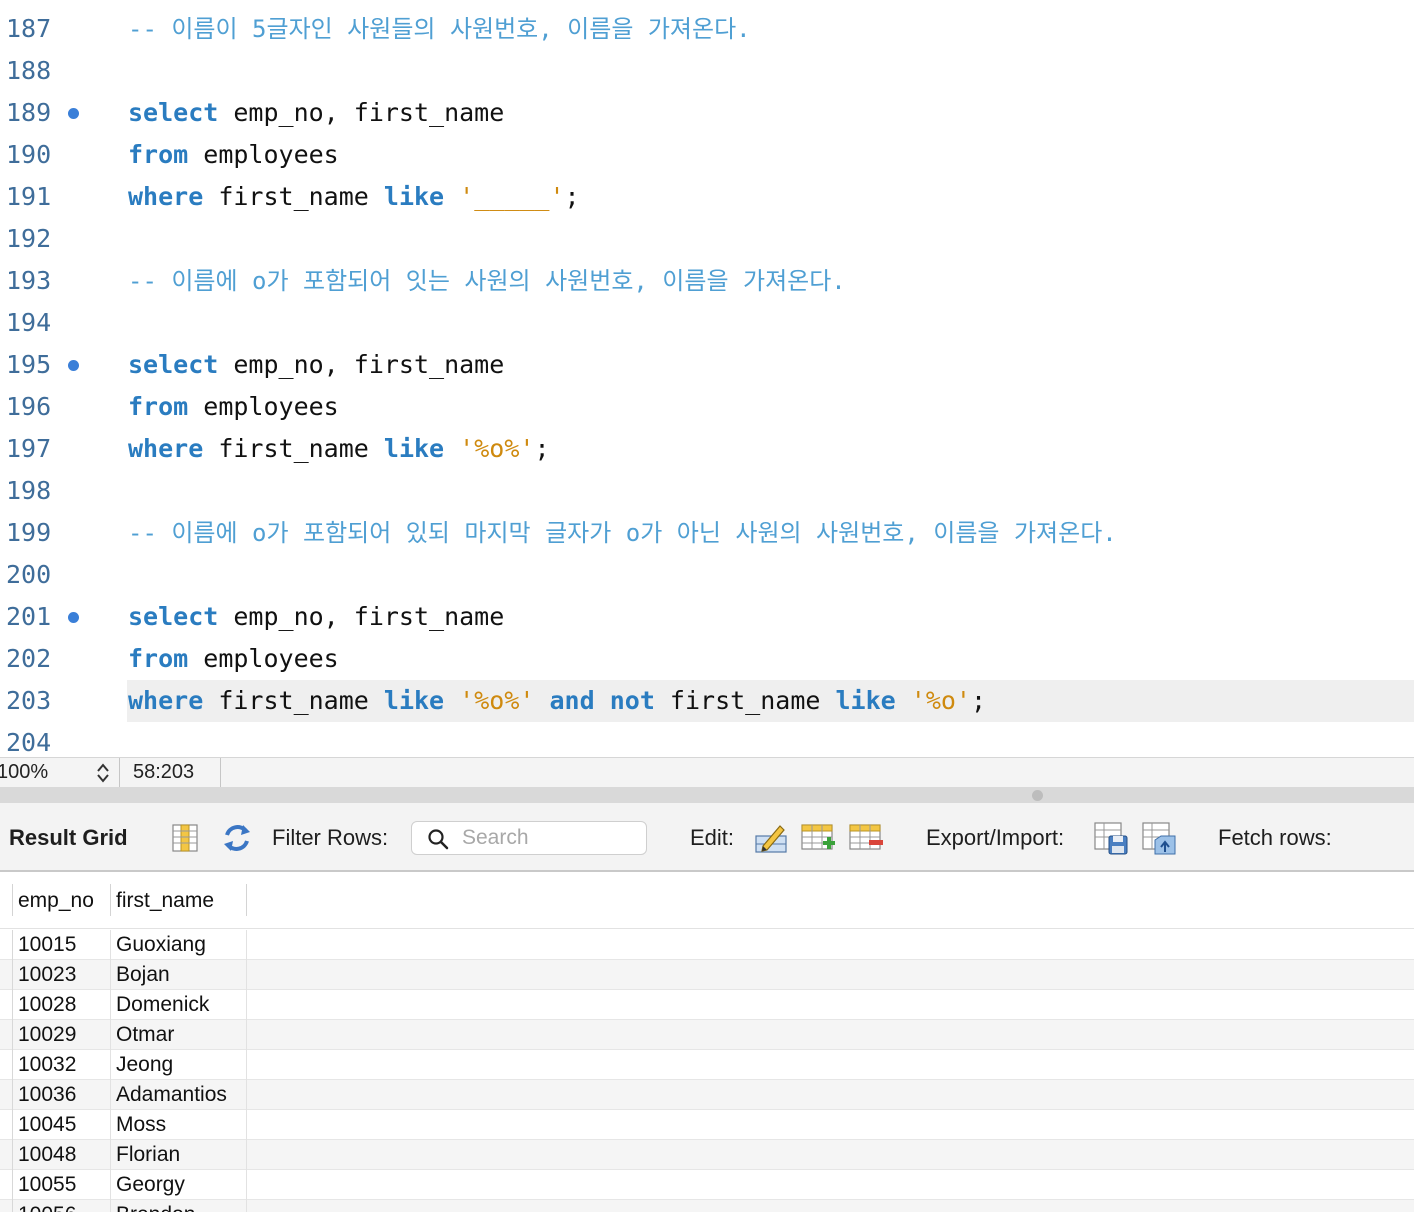 The height and width of the screenshot is (1212, 1414). I want to click on refresh-icon, so click(237, 838).